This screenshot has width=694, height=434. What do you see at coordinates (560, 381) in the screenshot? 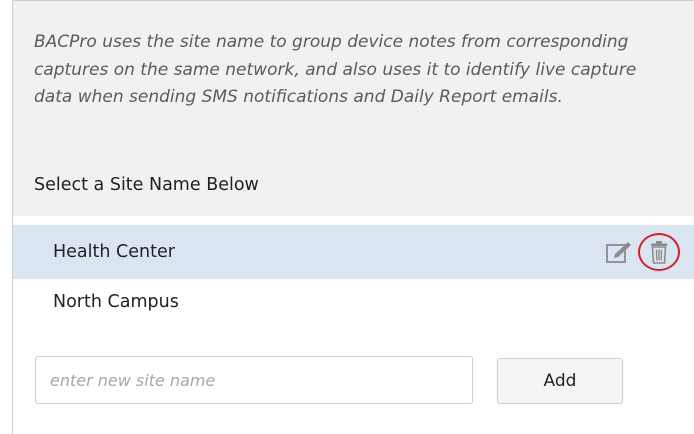
I see `add-site-button: Add` at bounding box center [560, 381].